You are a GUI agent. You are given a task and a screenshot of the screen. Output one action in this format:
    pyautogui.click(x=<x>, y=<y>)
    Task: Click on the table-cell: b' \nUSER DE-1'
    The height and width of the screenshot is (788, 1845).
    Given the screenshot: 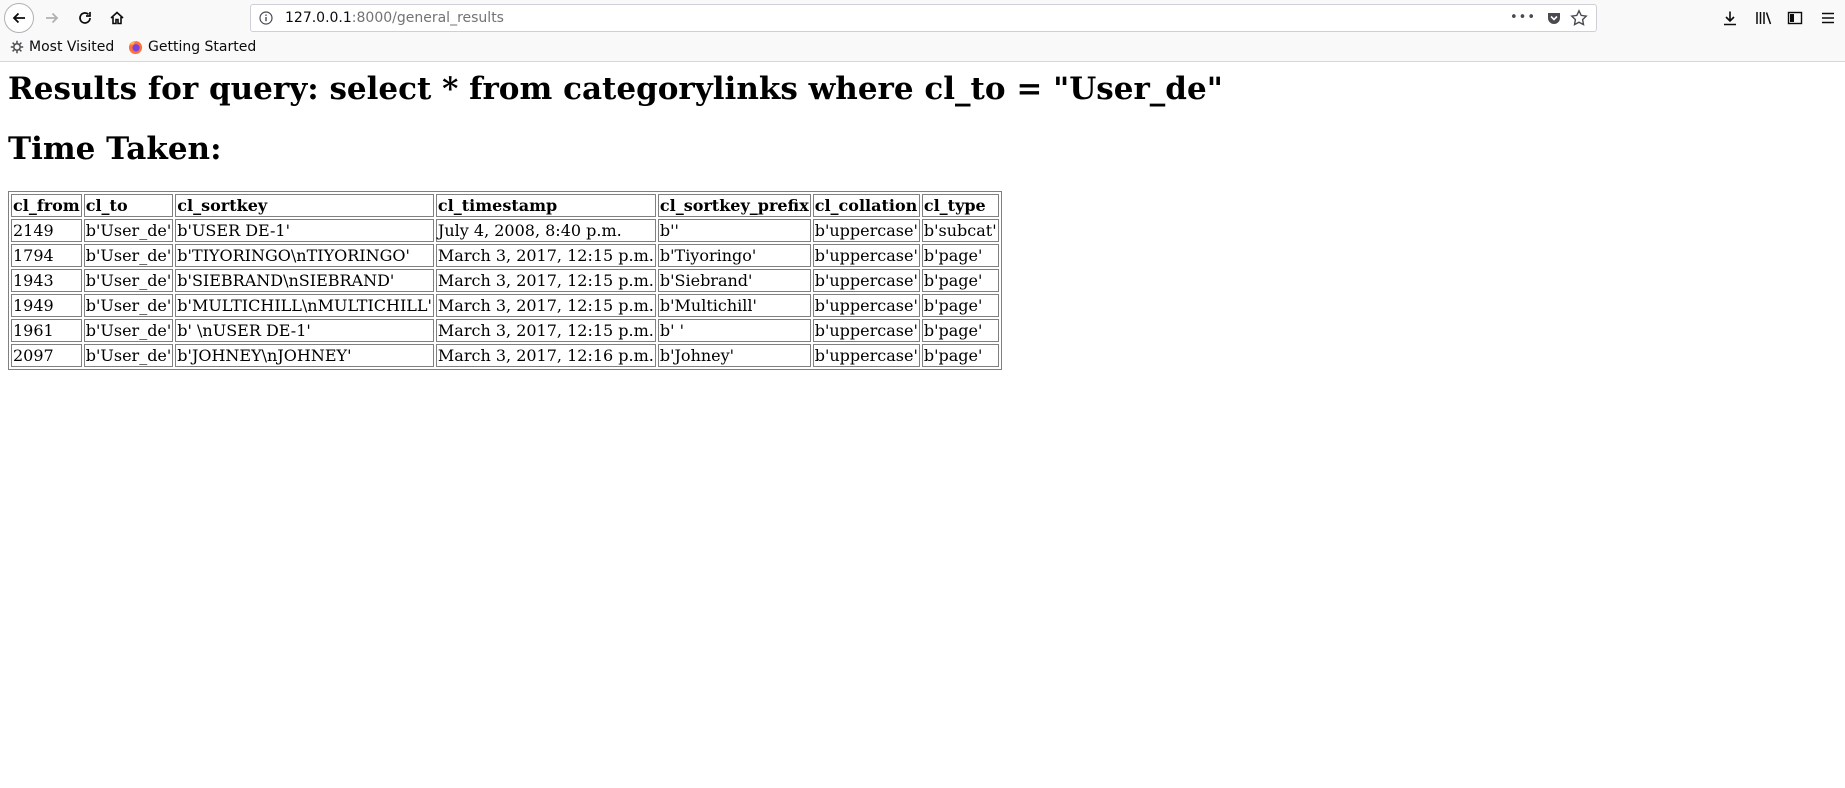 What is the action you would take?
    pyautogui.click(x=304, y=330)
    